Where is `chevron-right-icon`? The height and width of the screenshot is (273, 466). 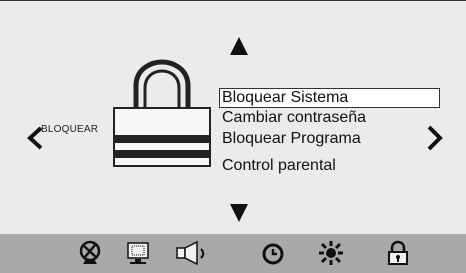
chevron-right-icon is located at coordinates (435, 138).